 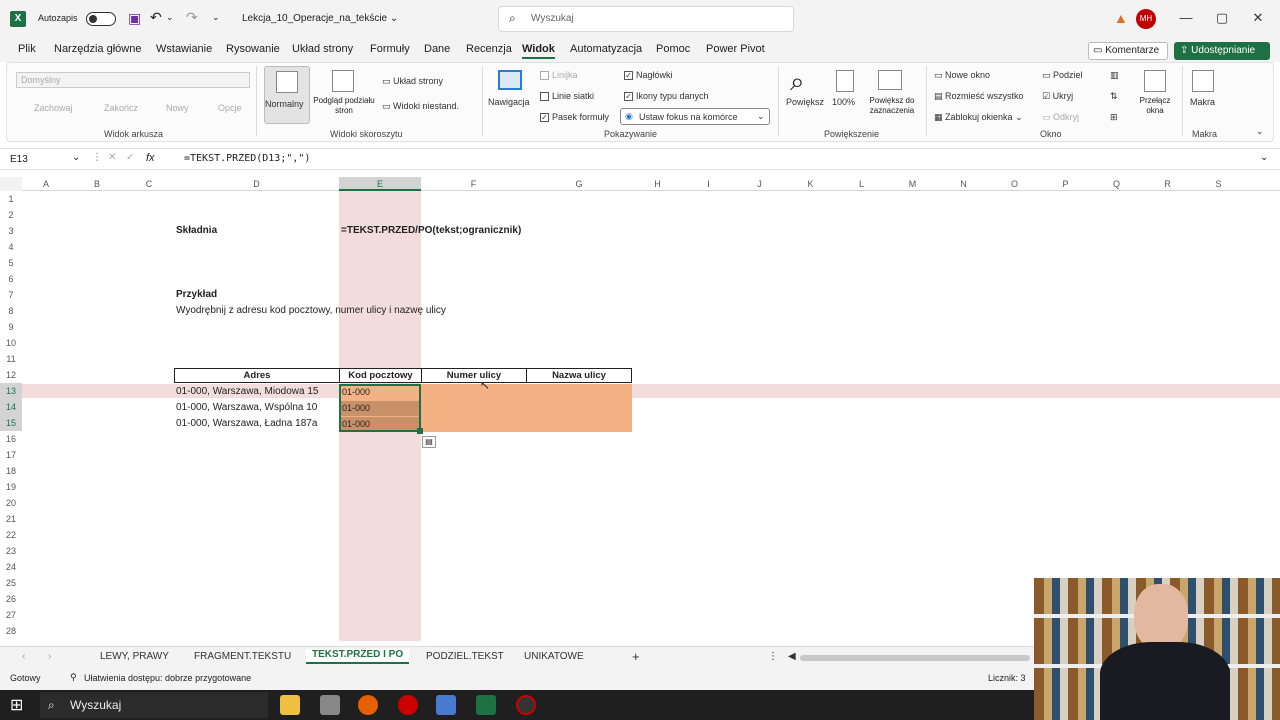 I want to click on freeze-panes-button: ▦ Zablokuj okienka ⌄, so click(x=978, y=117).